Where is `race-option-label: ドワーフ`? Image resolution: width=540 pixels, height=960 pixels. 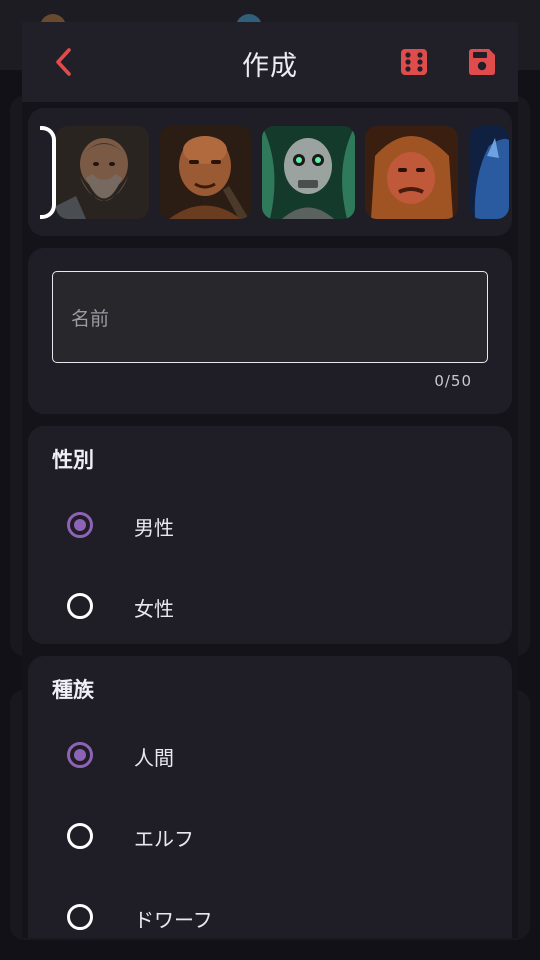 race-option-label: ドワーフ is located at coordinates (173, 920).